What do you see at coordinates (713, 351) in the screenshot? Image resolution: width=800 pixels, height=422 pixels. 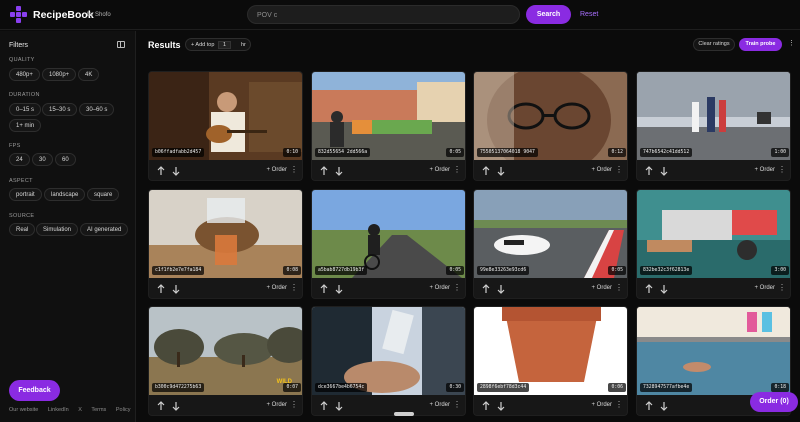 I see `video-thumbnail: 7328947577afbe4e 0:18` at bounding box center [713, 351].